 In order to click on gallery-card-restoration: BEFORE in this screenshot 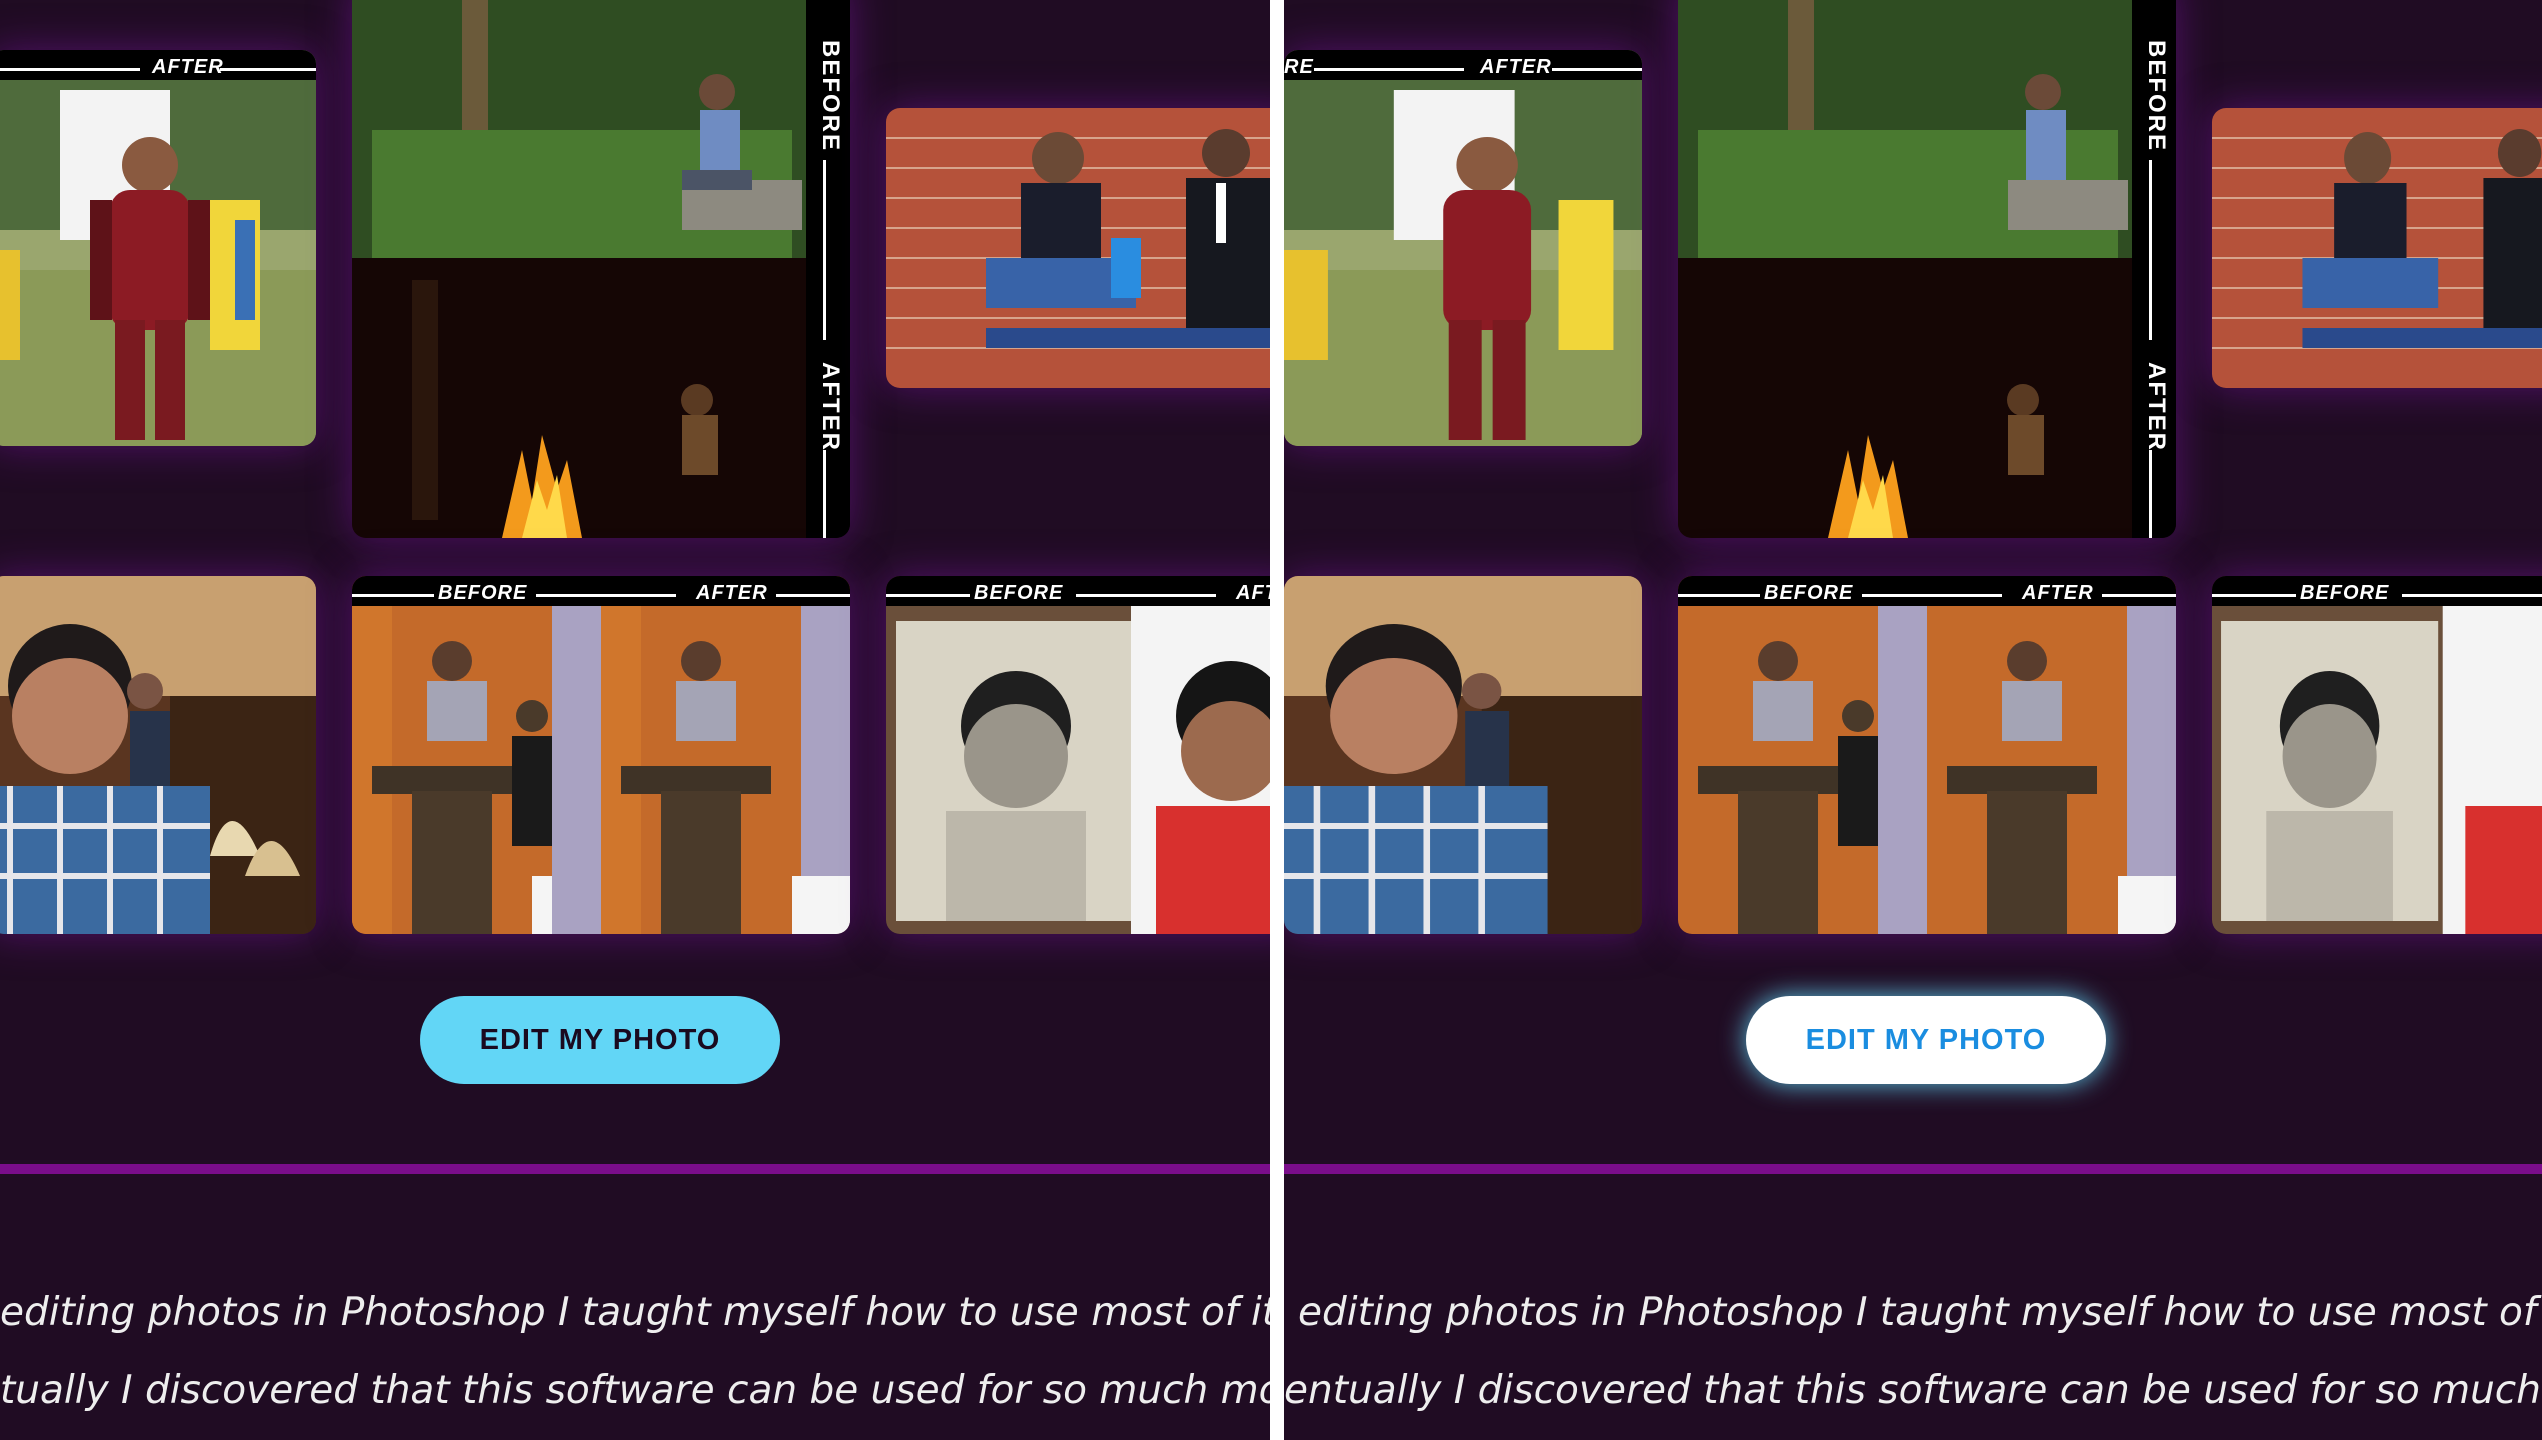, I will do `click(2377, 755)`.